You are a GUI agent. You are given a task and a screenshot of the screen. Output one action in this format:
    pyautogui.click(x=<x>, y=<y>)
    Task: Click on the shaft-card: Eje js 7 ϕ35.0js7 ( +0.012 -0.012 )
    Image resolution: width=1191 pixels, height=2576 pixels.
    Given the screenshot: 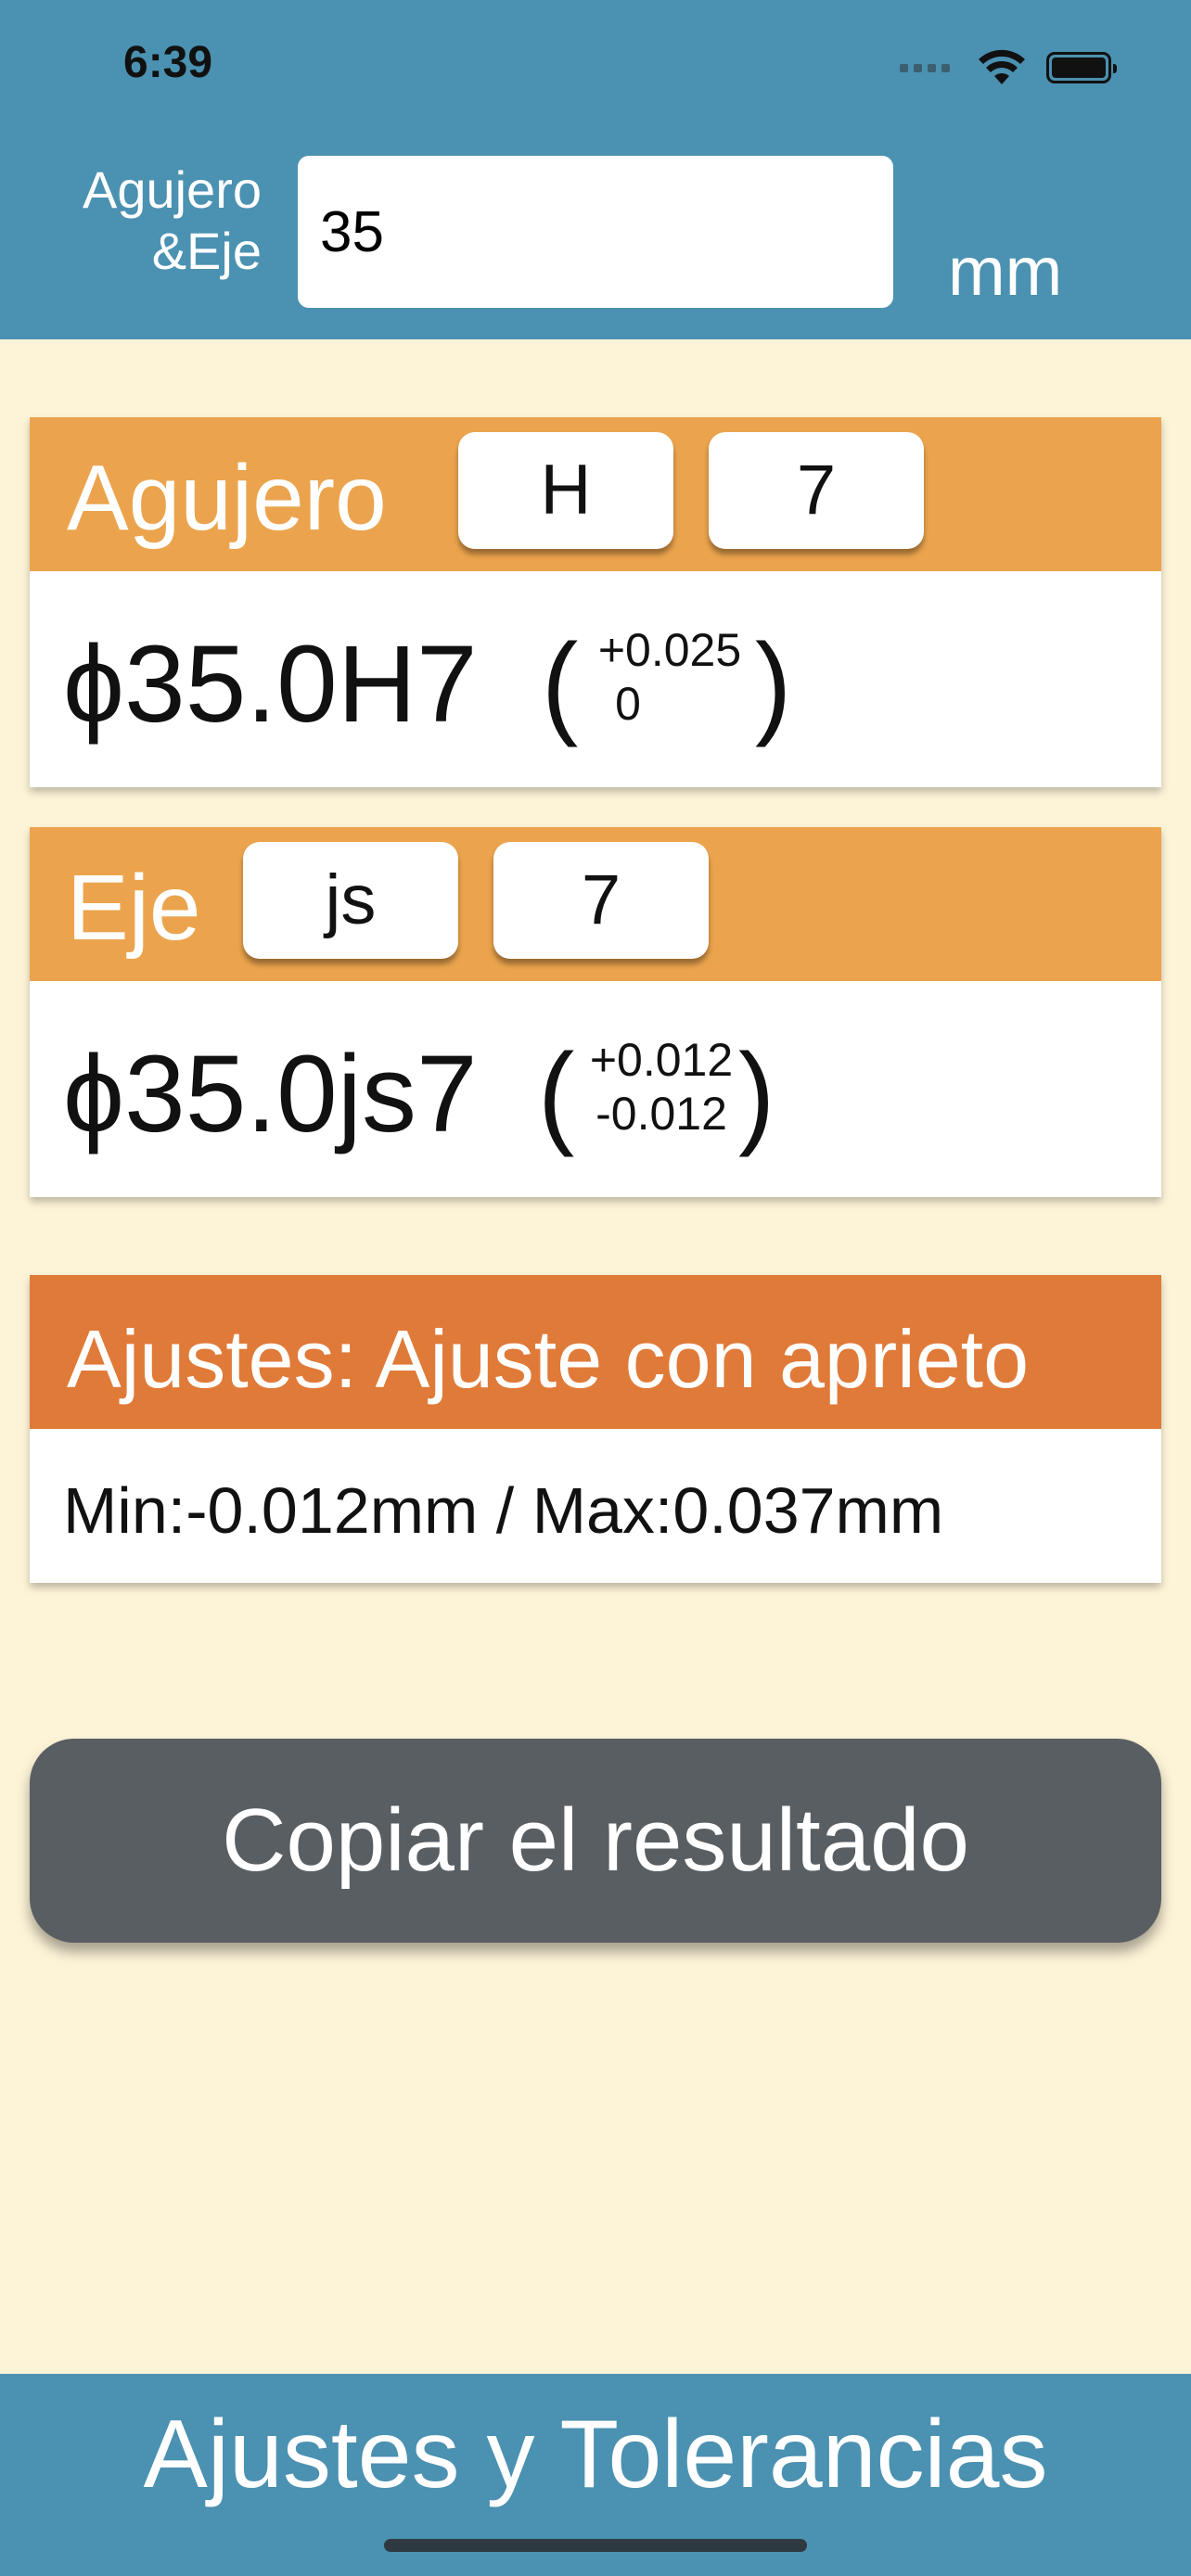 What is the action you would take?
    pyautogui.click(x=595, y=1012)
    